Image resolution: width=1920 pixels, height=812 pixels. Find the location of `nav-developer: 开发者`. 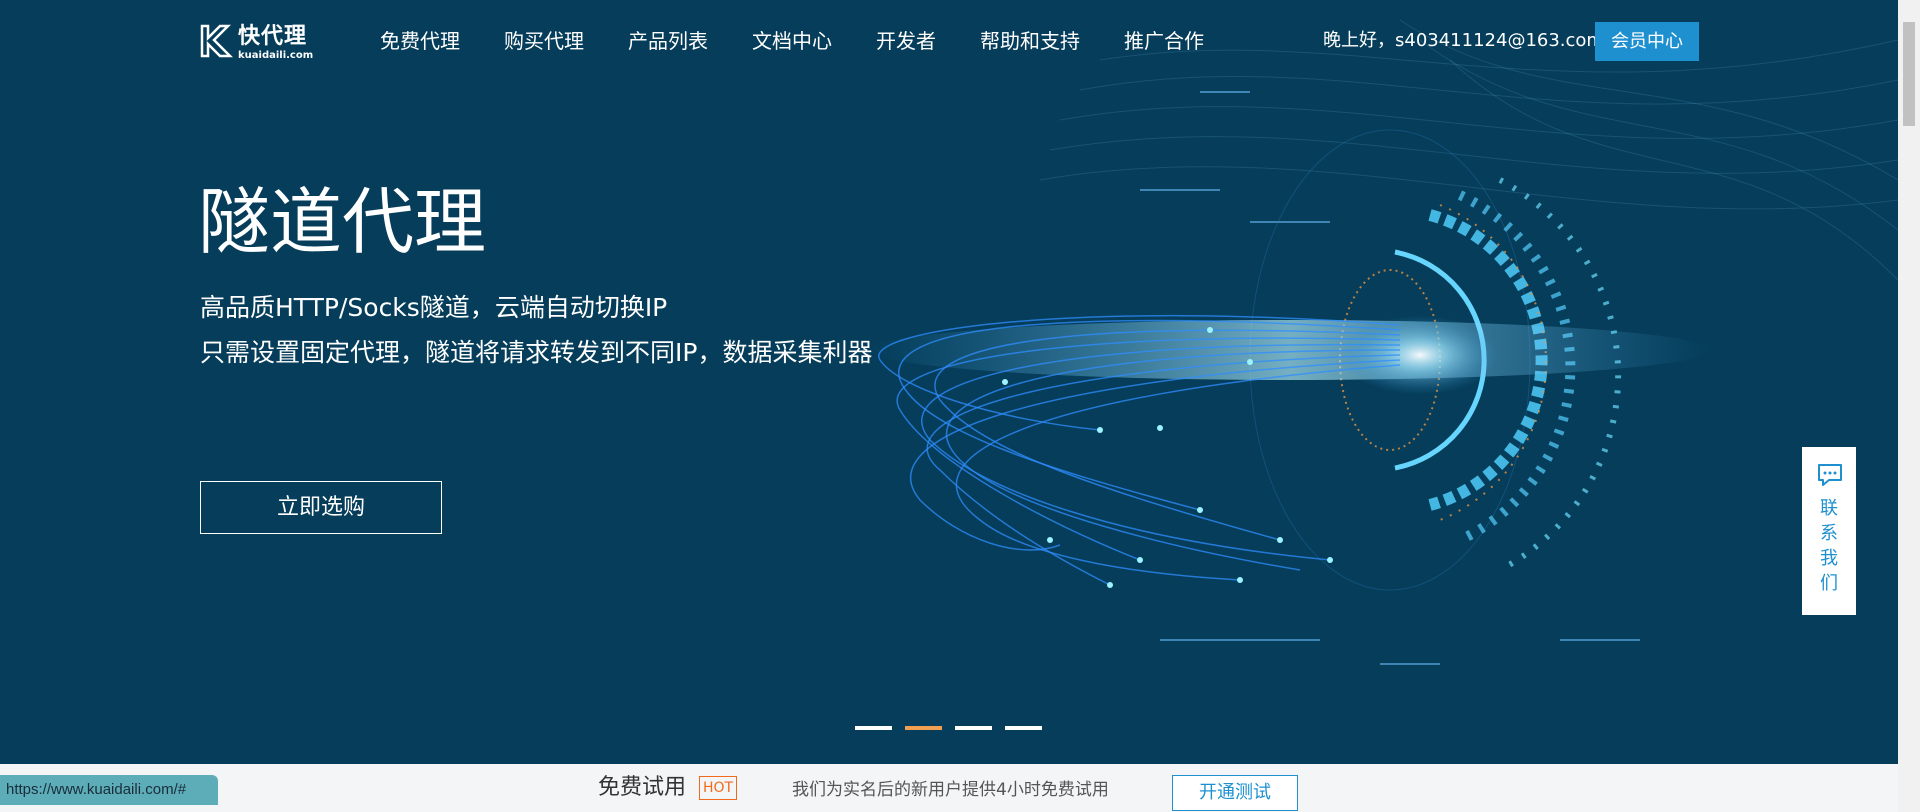

nav-developer: 开发者 is located at coordinates (906, 41).